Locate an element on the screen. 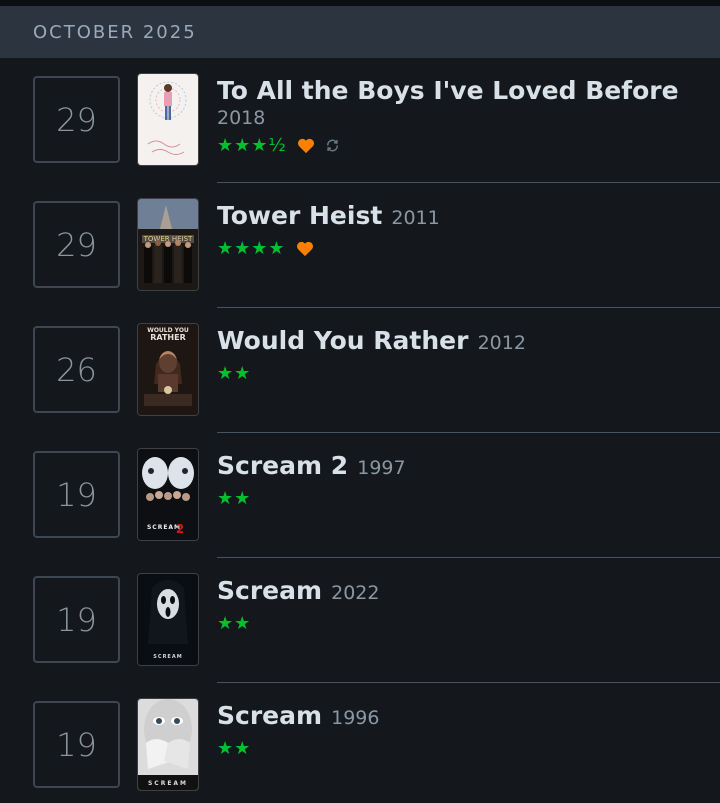  rewatch-icon is located at coordinates (332, 145).